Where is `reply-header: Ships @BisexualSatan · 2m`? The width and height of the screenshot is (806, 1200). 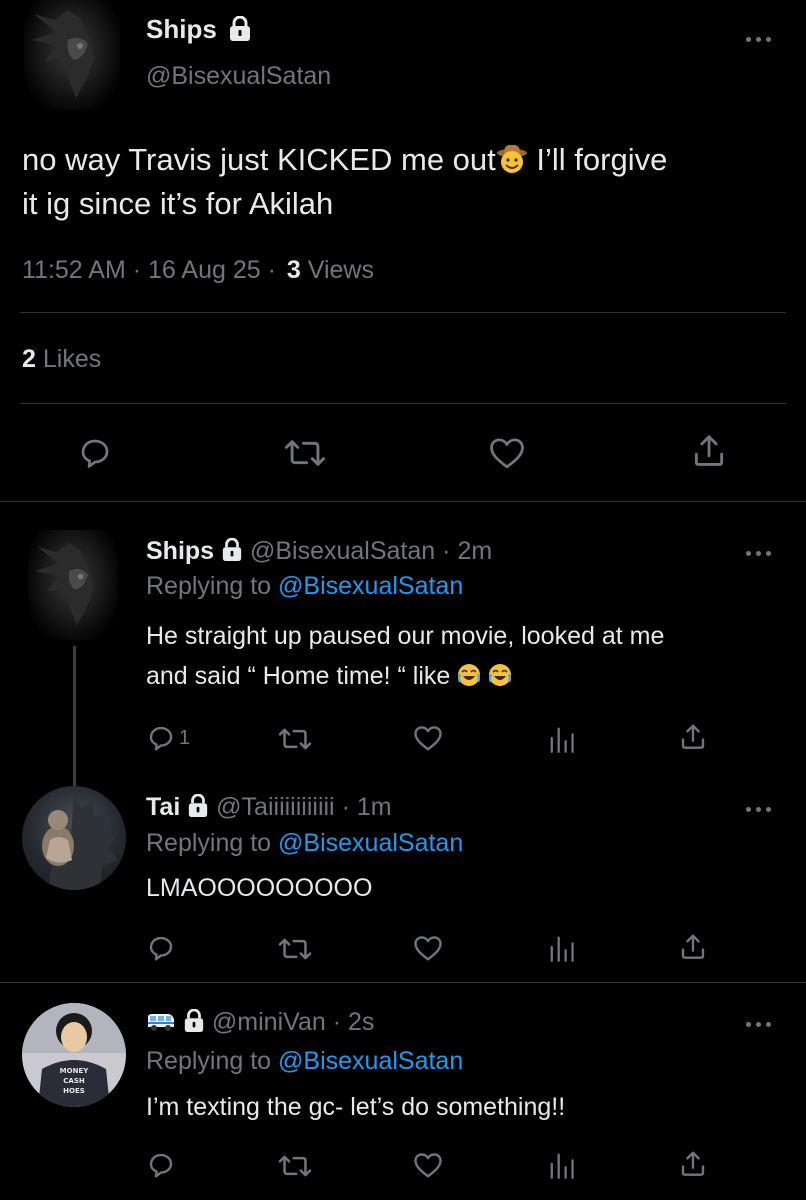 reply-header: Ships @BisexualSatan · 2m is located at coordinates (319, 551).